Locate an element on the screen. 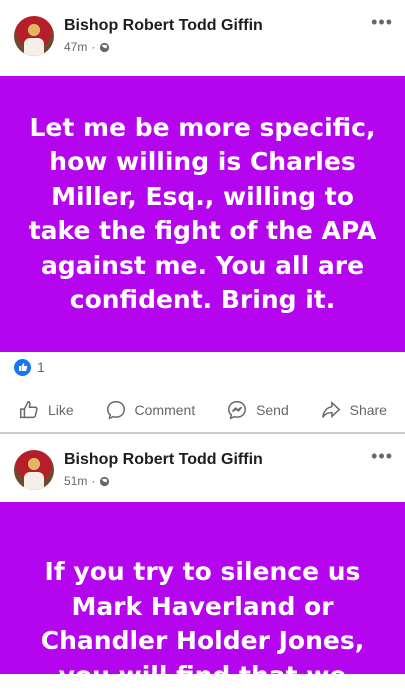 The height and width of the screenshot is (693, 405). post-header: Bishop Robert Todd Giffin 51m · ••• is located at coordinates (202, 468).